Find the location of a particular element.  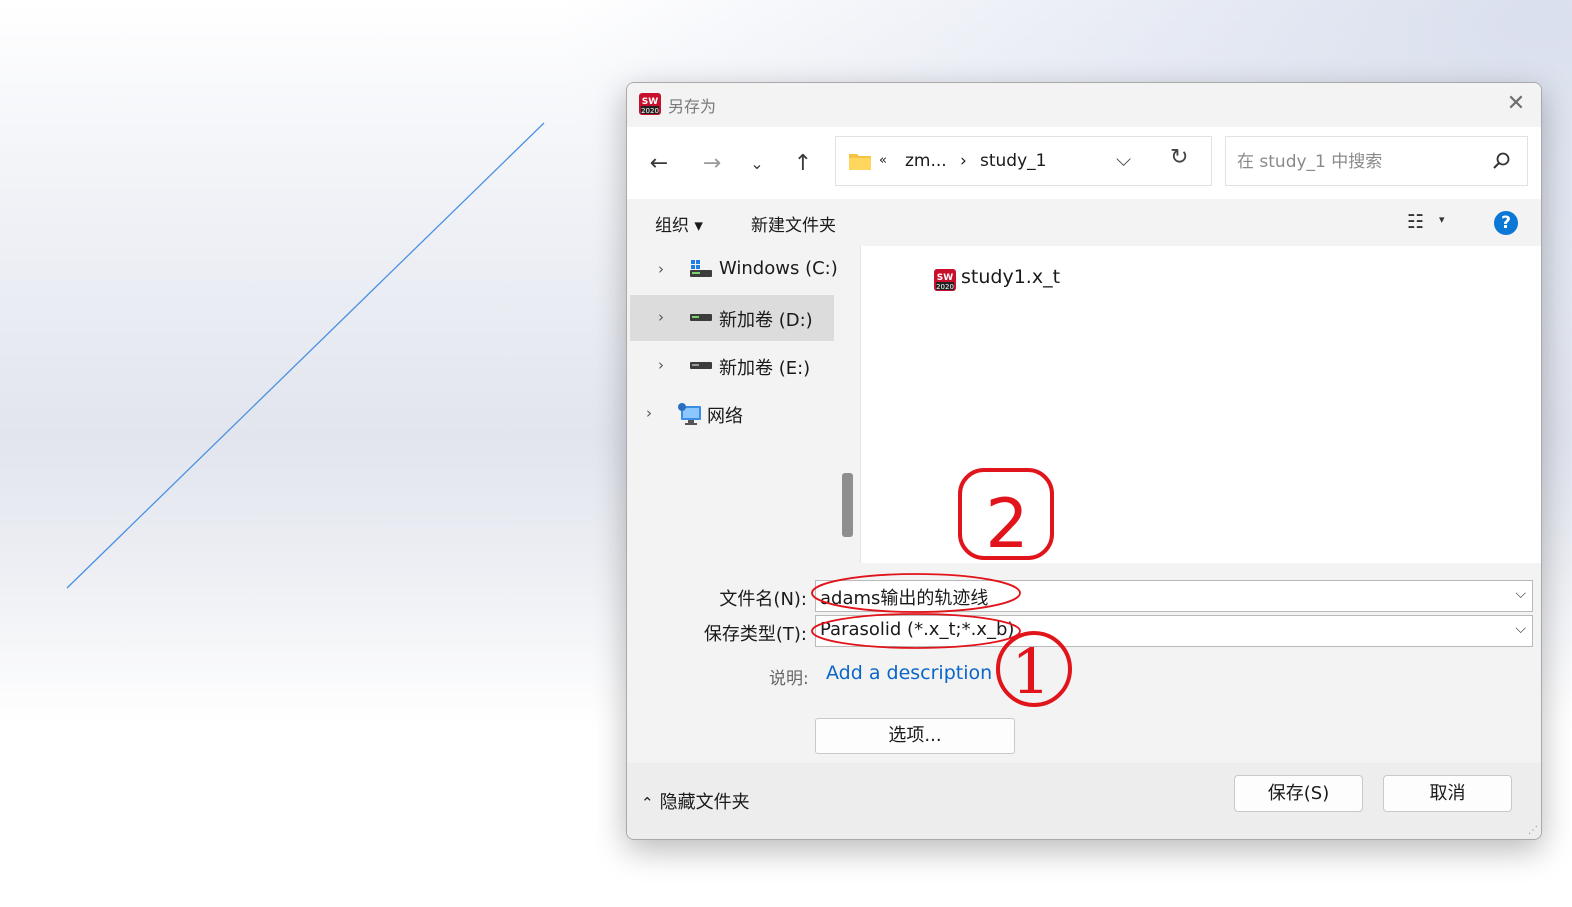

folder-icon is located at coordinates (860, 162).